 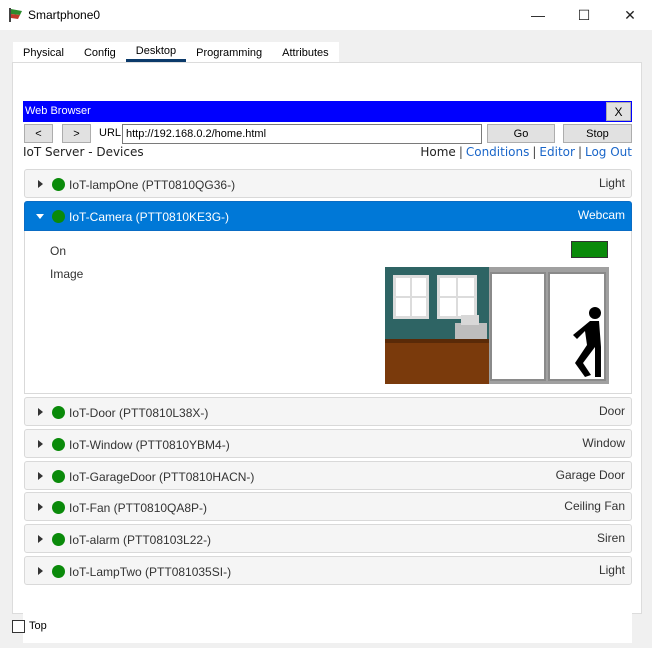 I want to click on device-row-fan: IoT-Fan (PTT0810QA8P-) Ceiling Fan, so click(x=328, y=506).